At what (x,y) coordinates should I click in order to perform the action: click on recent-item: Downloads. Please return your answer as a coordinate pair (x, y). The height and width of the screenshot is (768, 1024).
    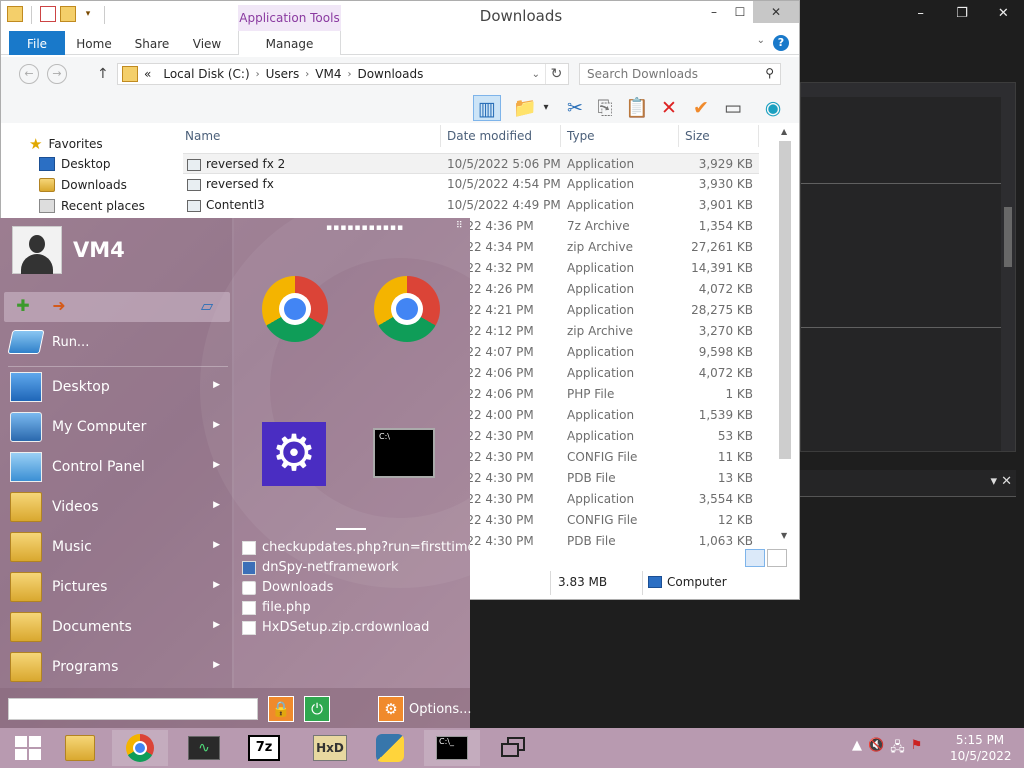
    Looking at the image, I should click on (287, 587).